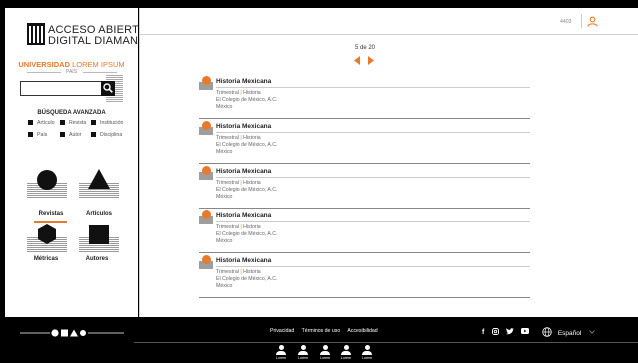 This screenshot has height=363, width=638. Describe the element at coordinates (592, 21) in the screenshot. I see `user-icon` at that location.